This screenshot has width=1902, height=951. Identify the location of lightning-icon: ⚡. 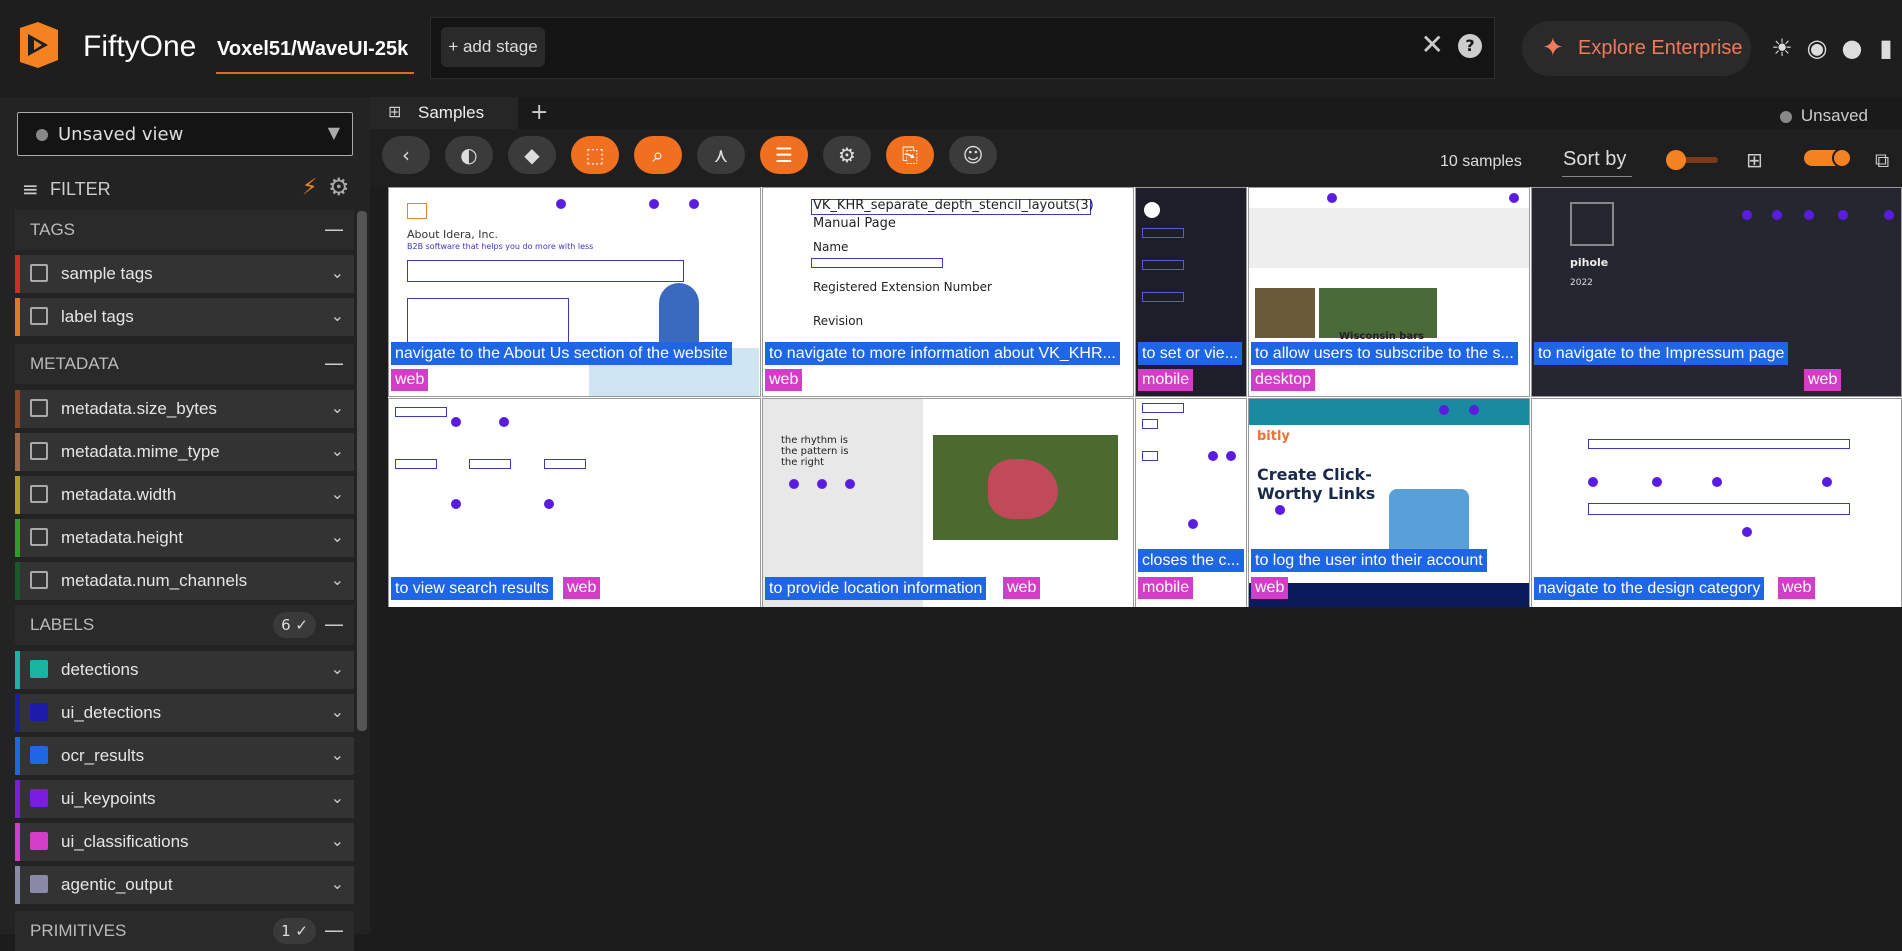
(309, 187).